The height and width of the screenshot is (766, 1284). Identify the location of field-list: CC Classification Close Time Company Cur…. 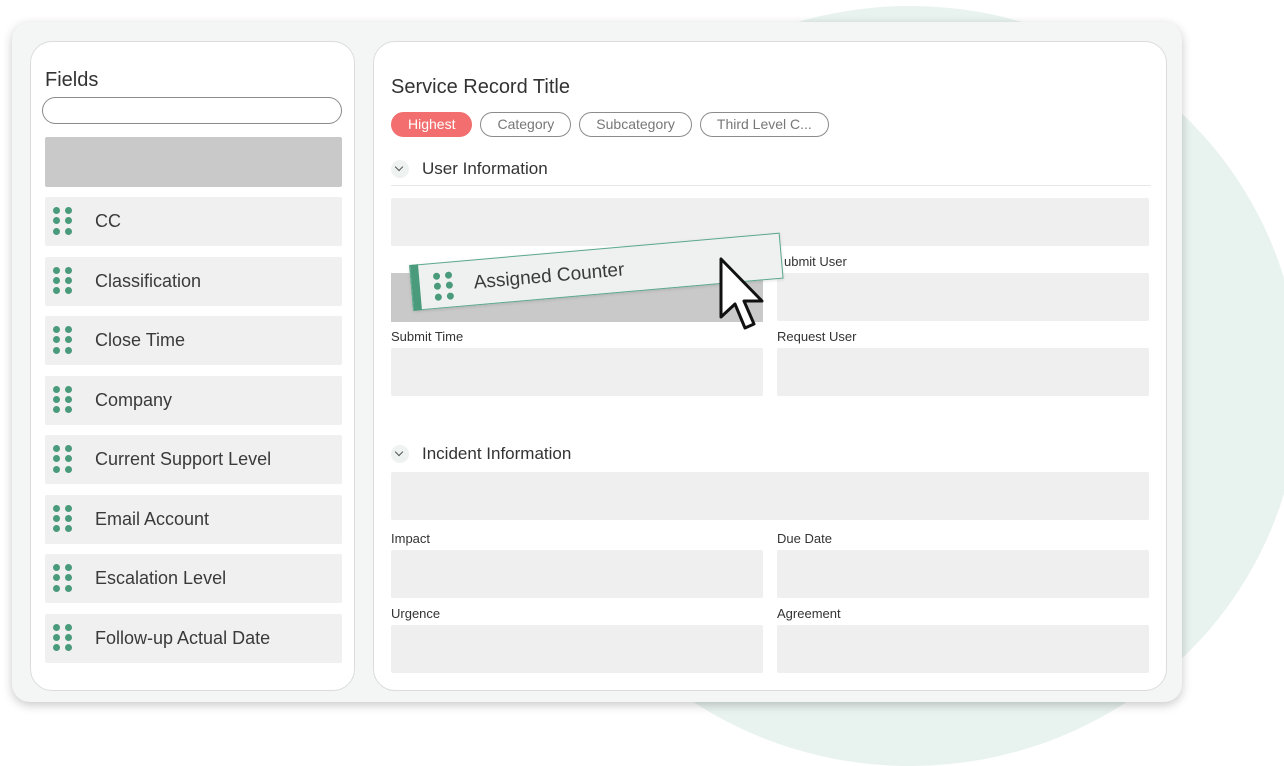
(193, 435).